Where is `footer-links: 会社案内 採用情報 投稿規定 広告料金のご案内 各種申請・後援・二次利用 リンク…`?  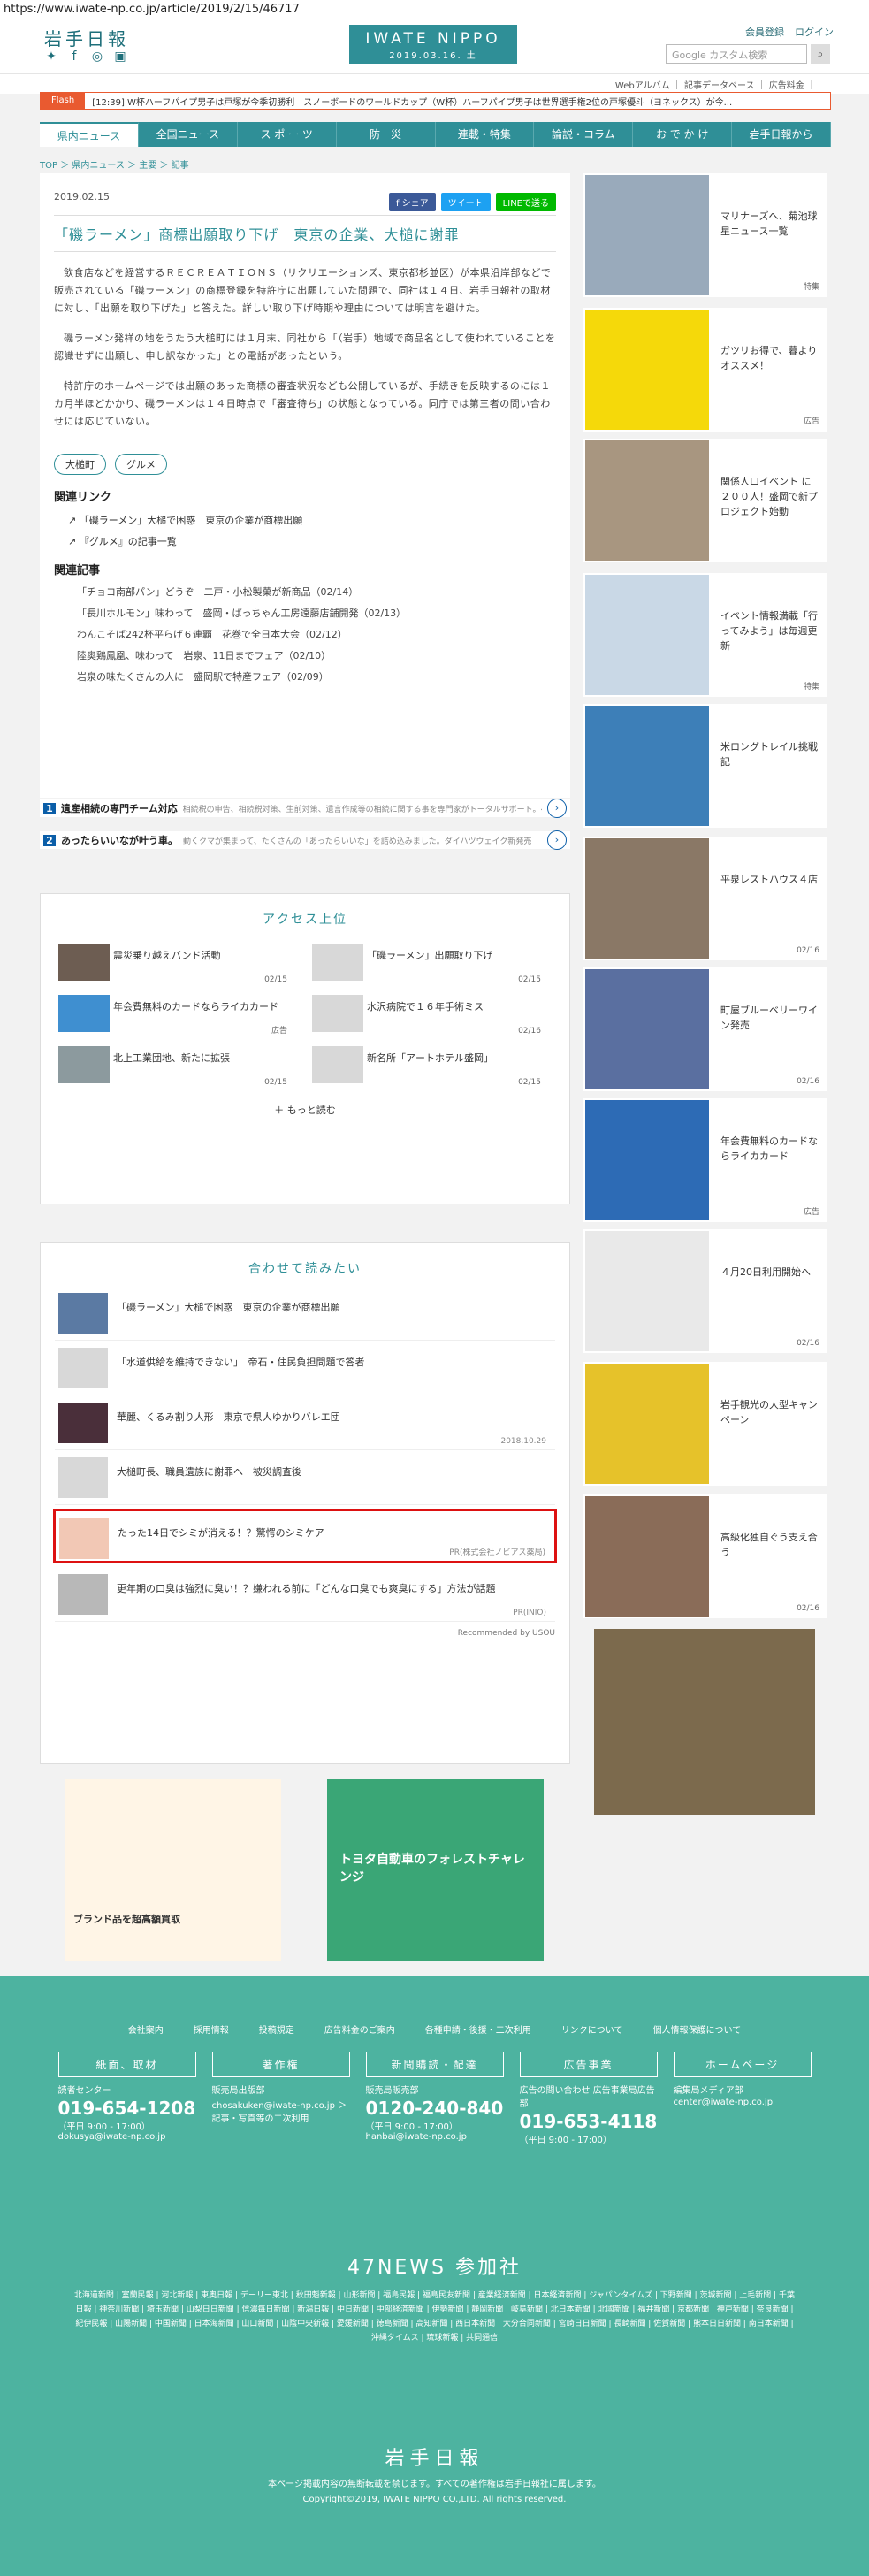 footer-links: 会社案内 採用情報 投稿規定 広告料金のご案内 各種申請・後援・二次利用 リンク… is located at coordinates (434, 2029).